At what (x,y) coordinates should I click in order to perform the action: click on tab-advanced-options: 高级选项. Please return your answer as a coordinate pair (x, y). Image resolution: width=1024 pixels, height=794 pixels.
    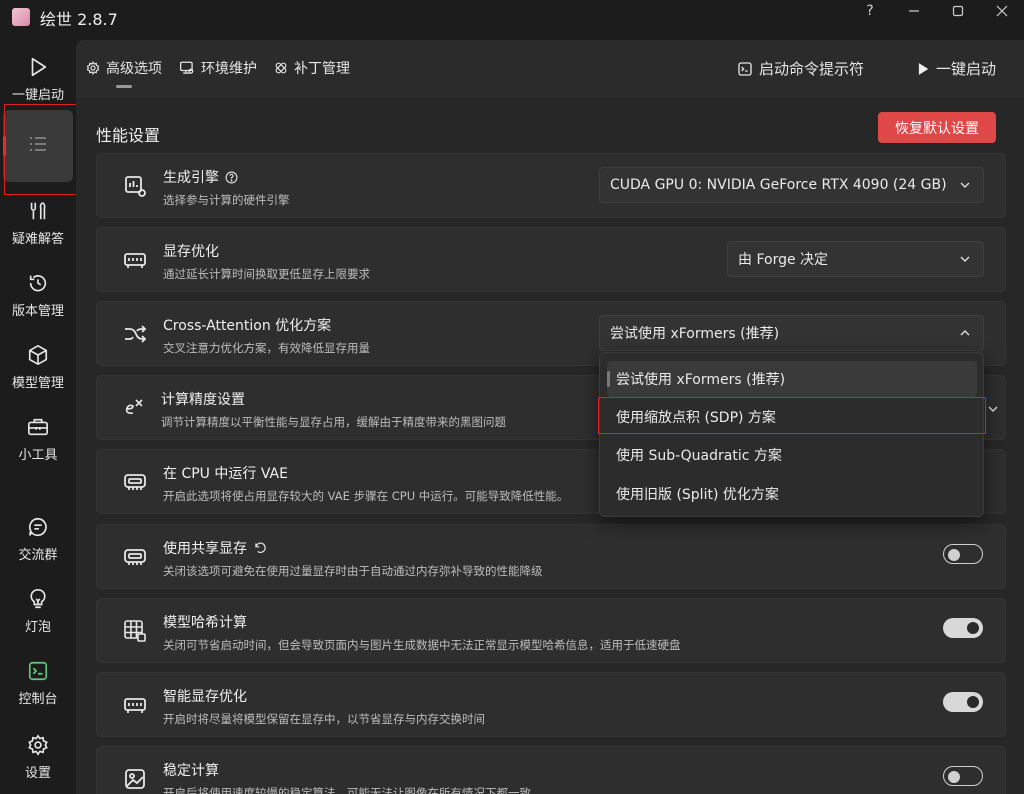
    Looking at the image, I should click on (124, 68).